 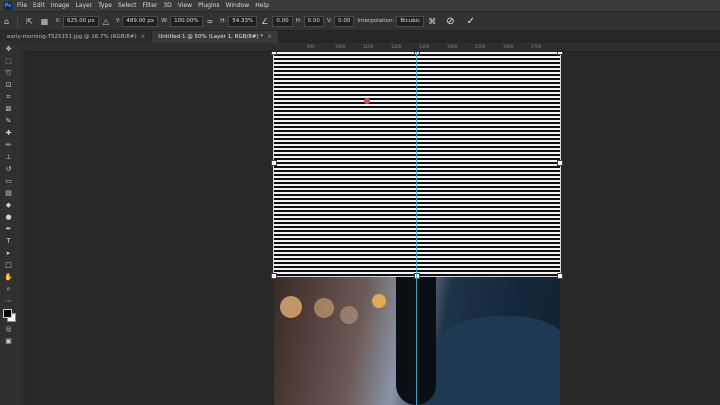 I want to click on blur-tool-icon: ◆, so click(x=8, y=205).